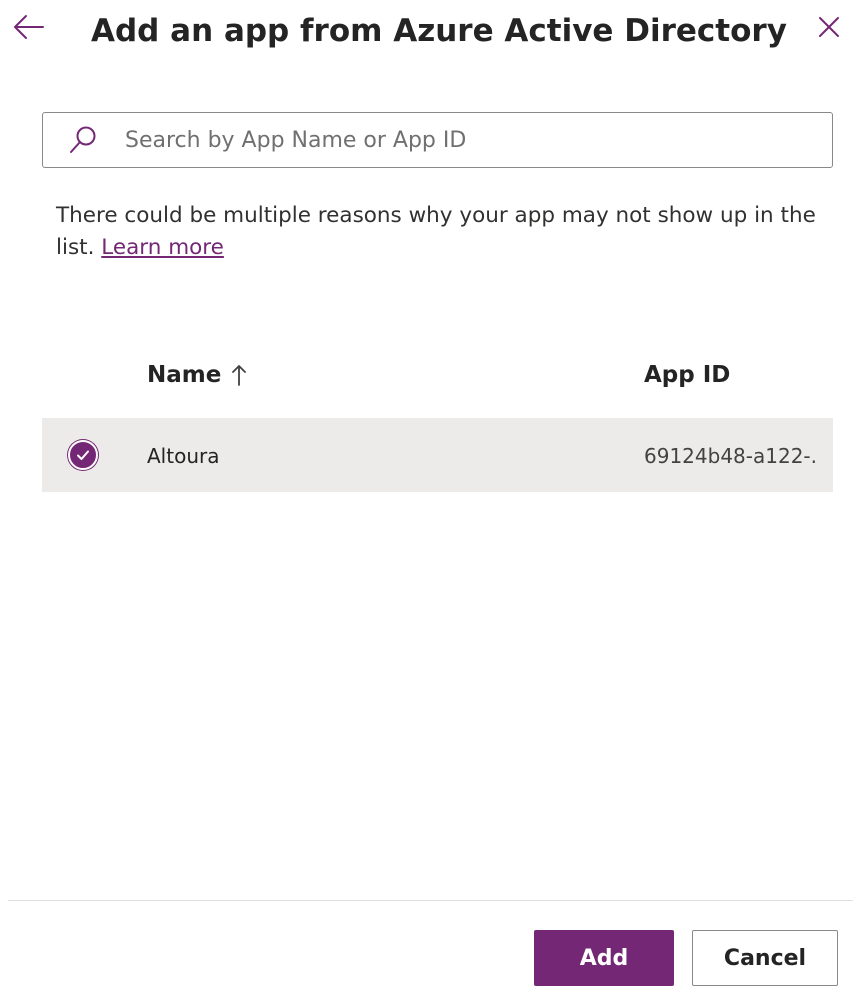 The height and width of the screenshot is (1006, 861). I want to click on search-box, so click(437, 140).